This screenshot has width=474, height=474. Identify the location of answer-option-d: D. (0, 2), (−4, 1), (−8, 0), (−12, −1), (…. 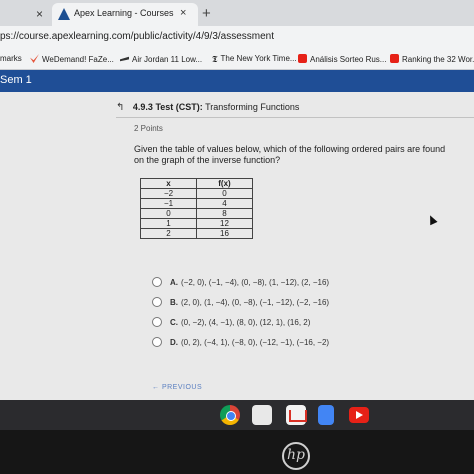
(302, 343).